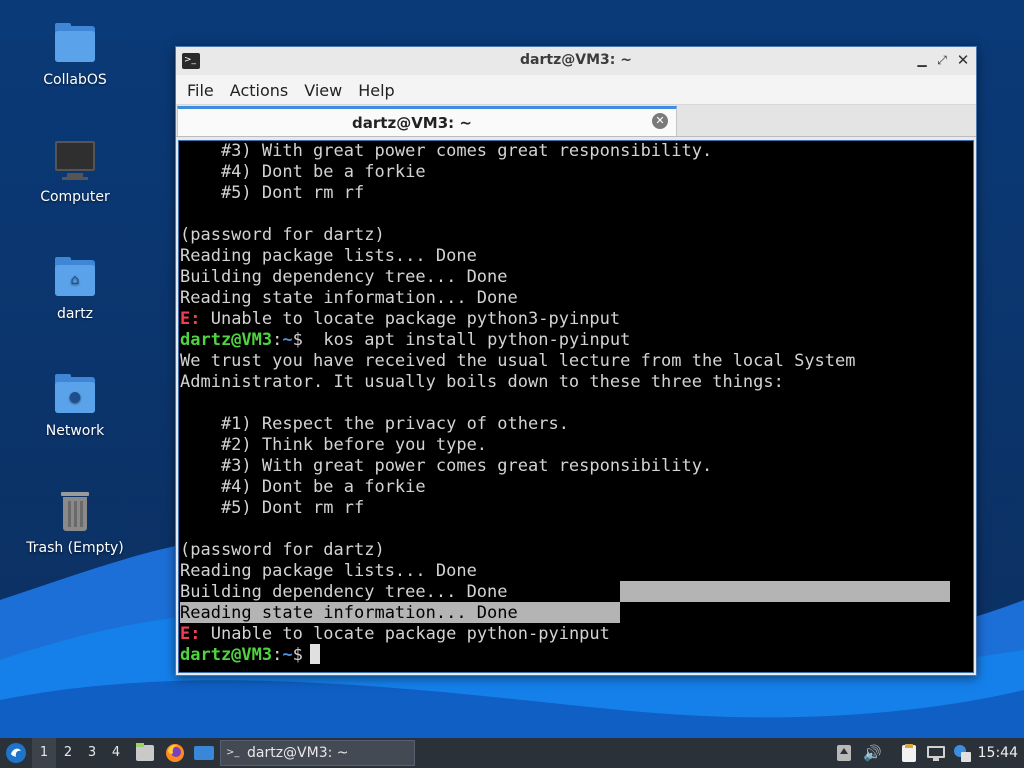 The width and height of the screenshot is (1024, 768). What do you see at coordinates (92, 753) in the screenshot?
I see `workspace-3: 3` at bounding box center [92, 753].